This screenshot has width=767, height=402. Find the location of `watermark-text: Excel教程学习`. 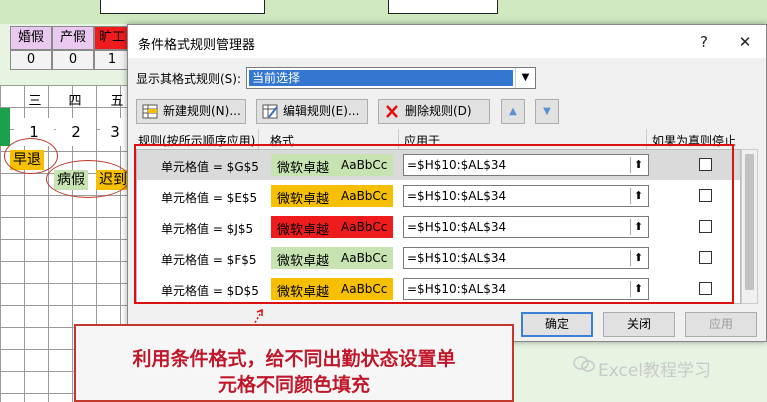

watermark-text: Excel教程学习 is located at coordinates (655, 371).